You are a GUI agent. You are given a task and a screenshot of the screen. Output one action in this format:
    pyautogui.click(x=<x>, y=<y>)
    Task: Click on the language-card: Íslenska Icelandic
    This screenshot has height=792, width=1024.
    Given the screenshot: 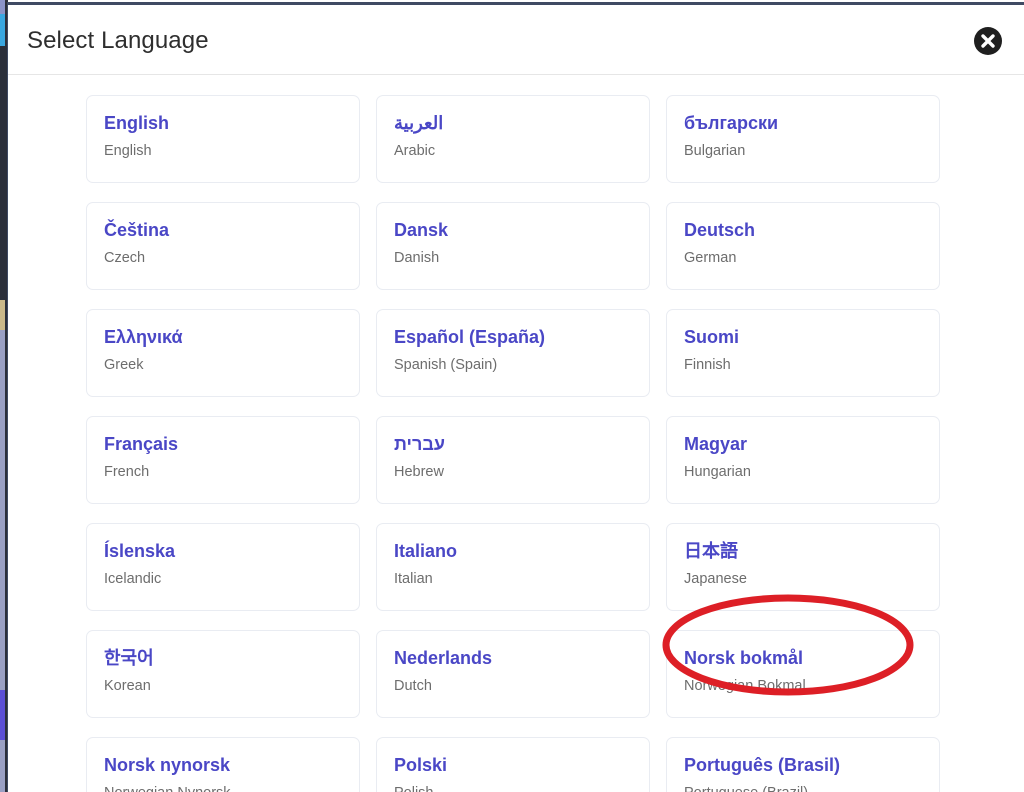 What is the action you would take?
    pyautogui.click(x=223, y=567)
    